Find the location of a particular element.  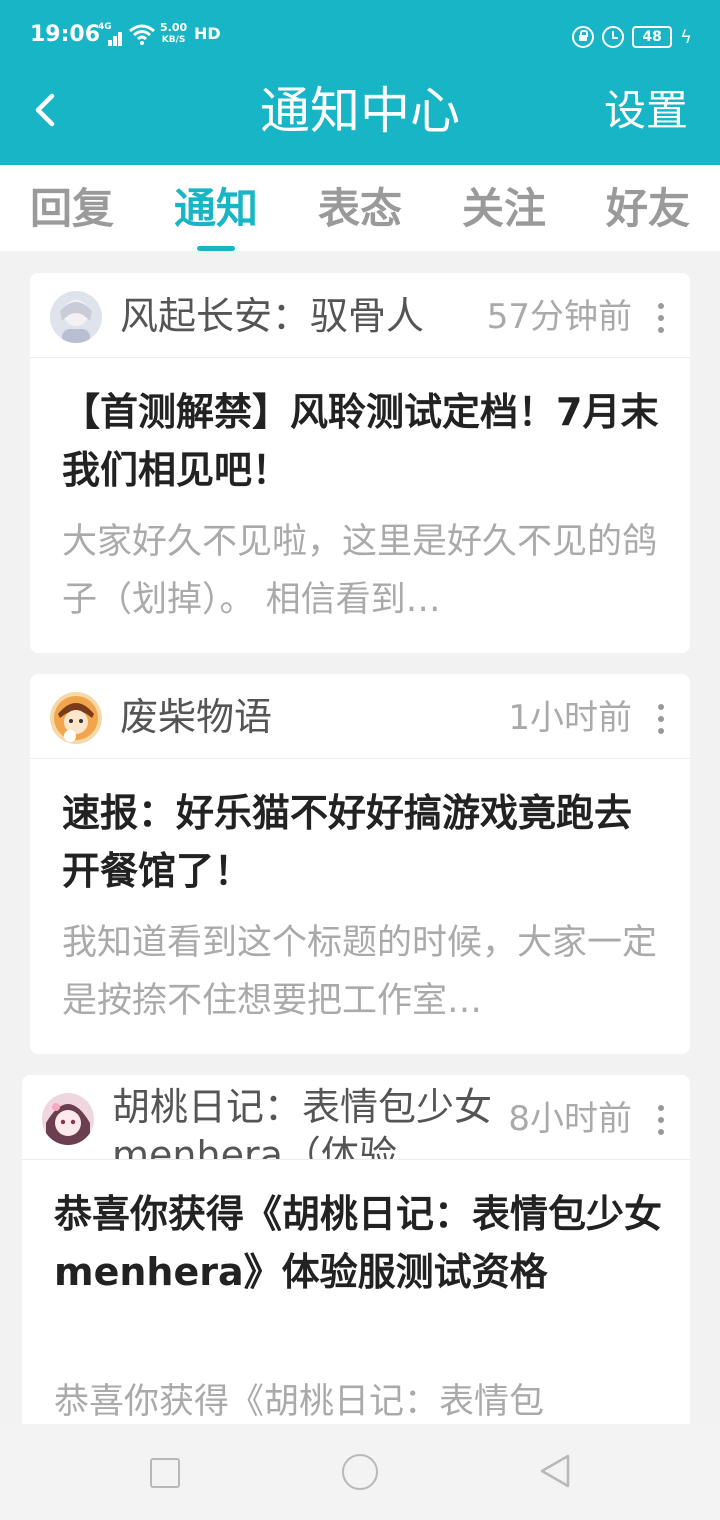

top-bar: 19:06 4G 5.00 KB/S HD 48 ϟ 通知中心 设置 is located at coordinates (360, 82).